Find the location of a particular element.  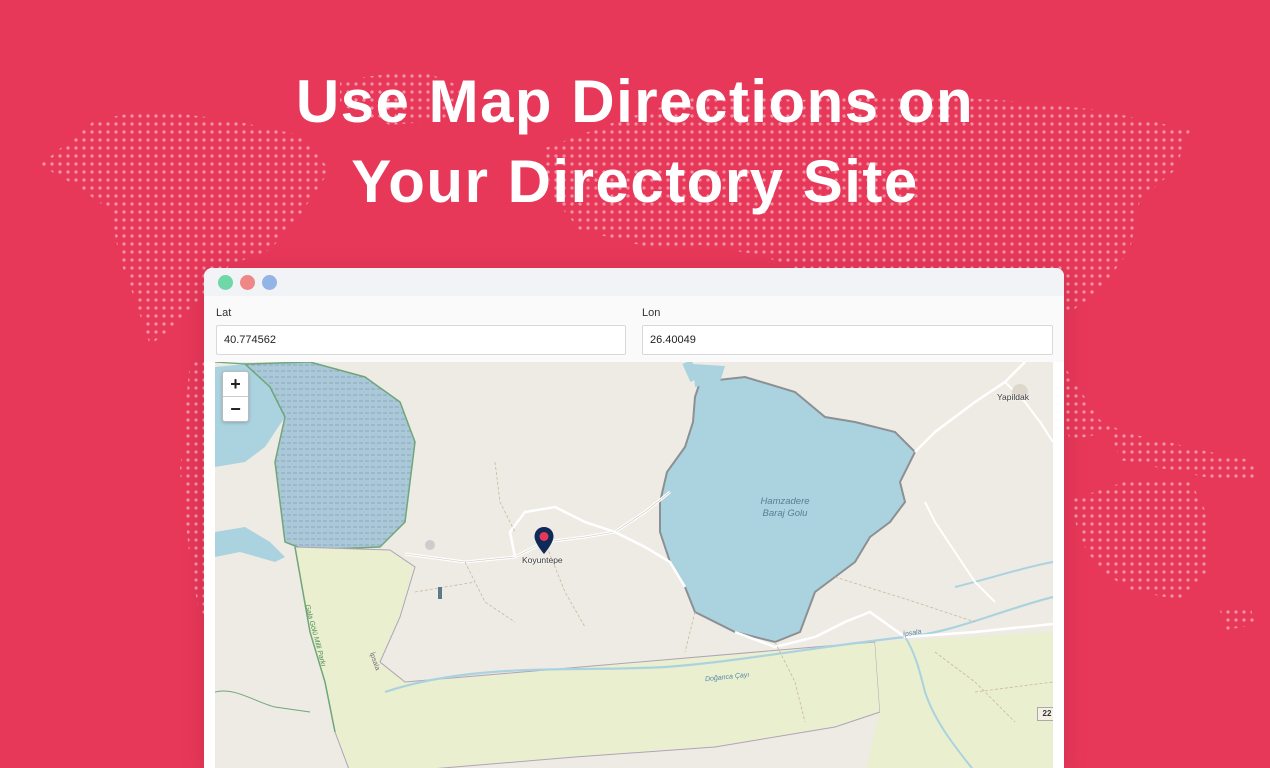

route-shield: 22 is located at coordinates (1045, 714).